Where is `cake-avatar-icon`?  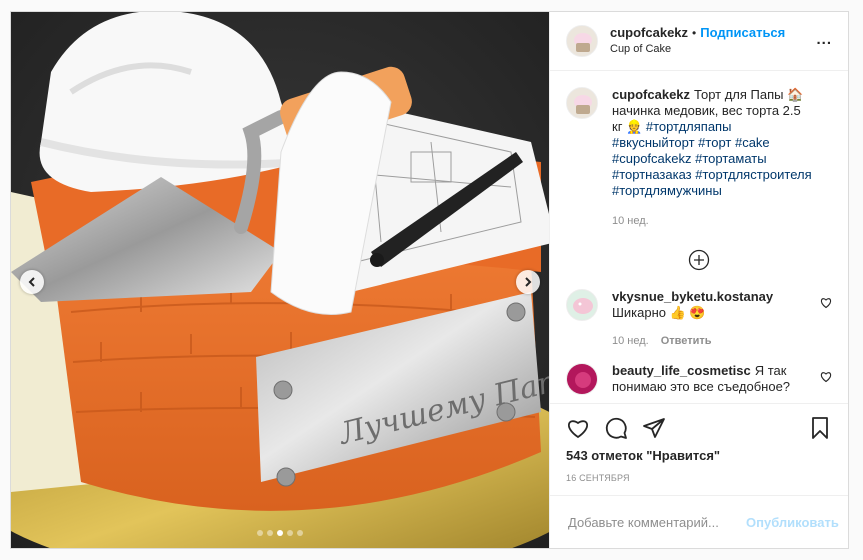
cake-avatar-icon is located at coordinates (582, 305).